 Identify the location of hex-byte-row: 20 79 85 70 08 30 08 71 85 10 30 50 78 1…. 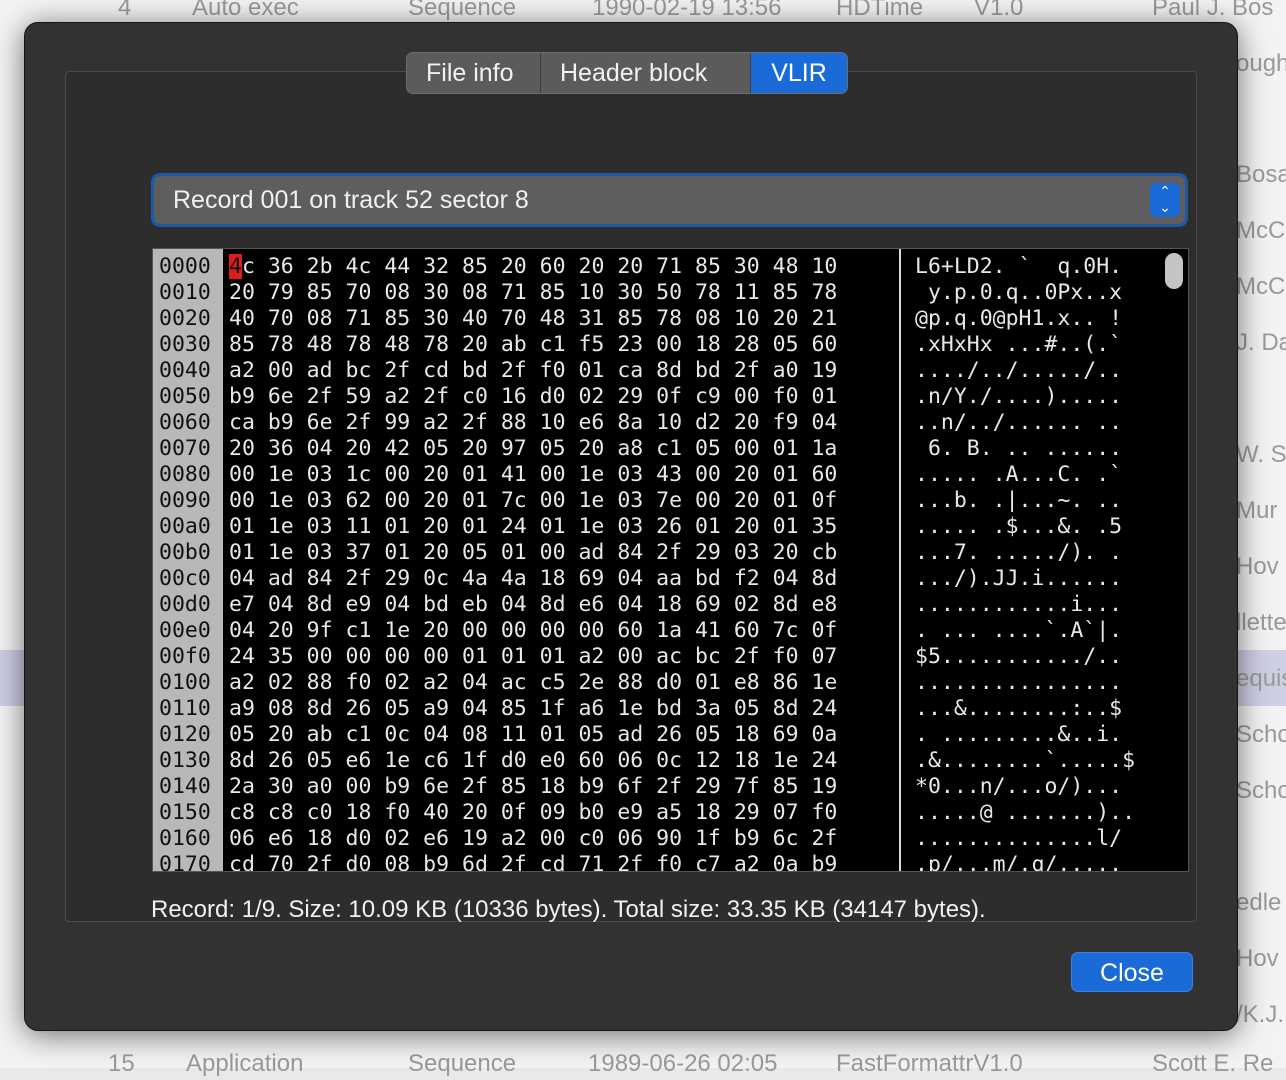
(533, 293).